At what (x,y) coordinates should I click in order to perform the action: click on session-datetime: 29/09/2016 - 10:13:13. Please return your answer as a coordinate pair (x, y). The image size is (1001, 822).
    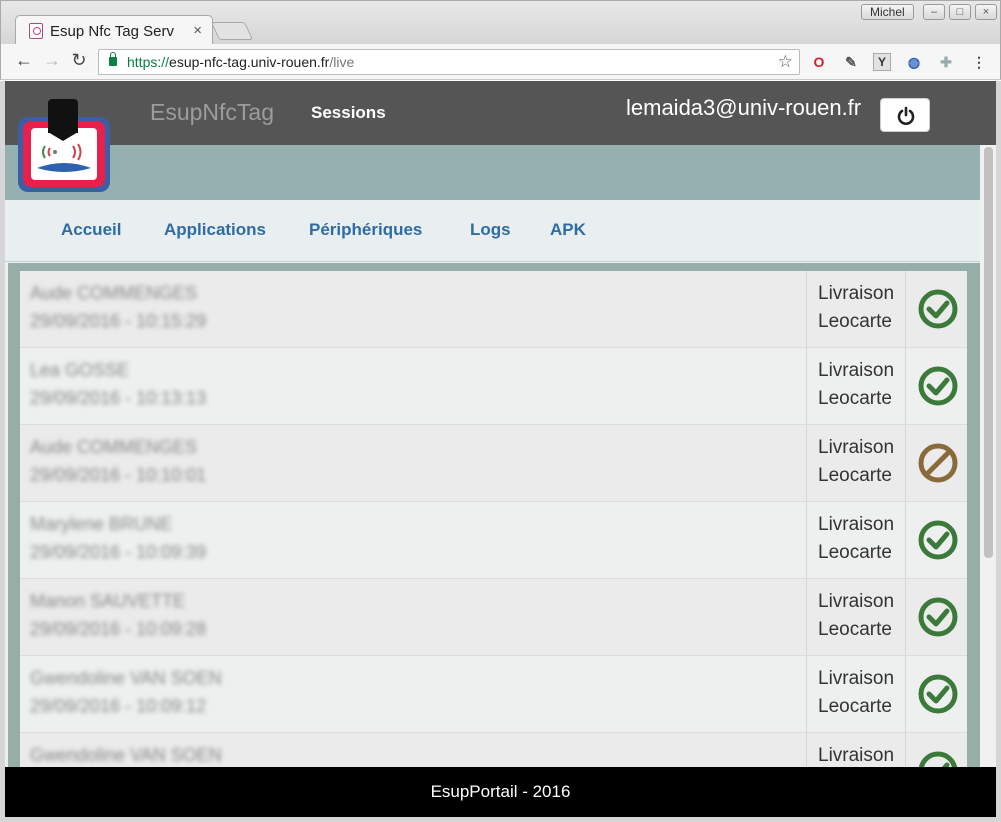
    Looking at the image, I should click on (118, 398).